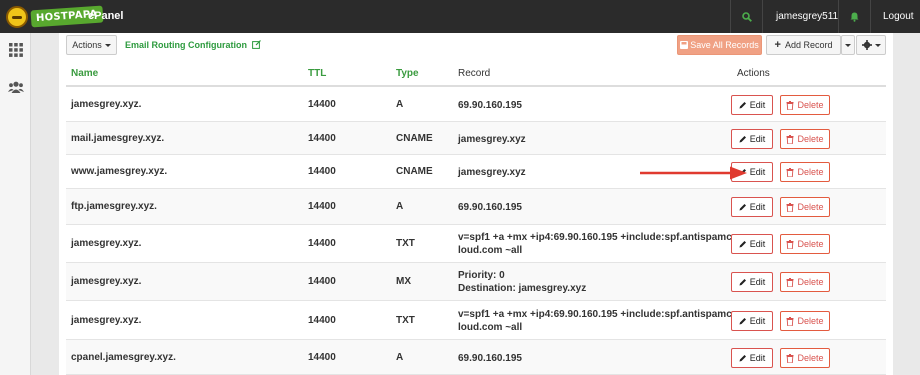 The width and height of the screenshot is (920, 375). Describe the element at coordinates (808, 45) in the screenshot. I see `add-record-label: Add Record` at that location.